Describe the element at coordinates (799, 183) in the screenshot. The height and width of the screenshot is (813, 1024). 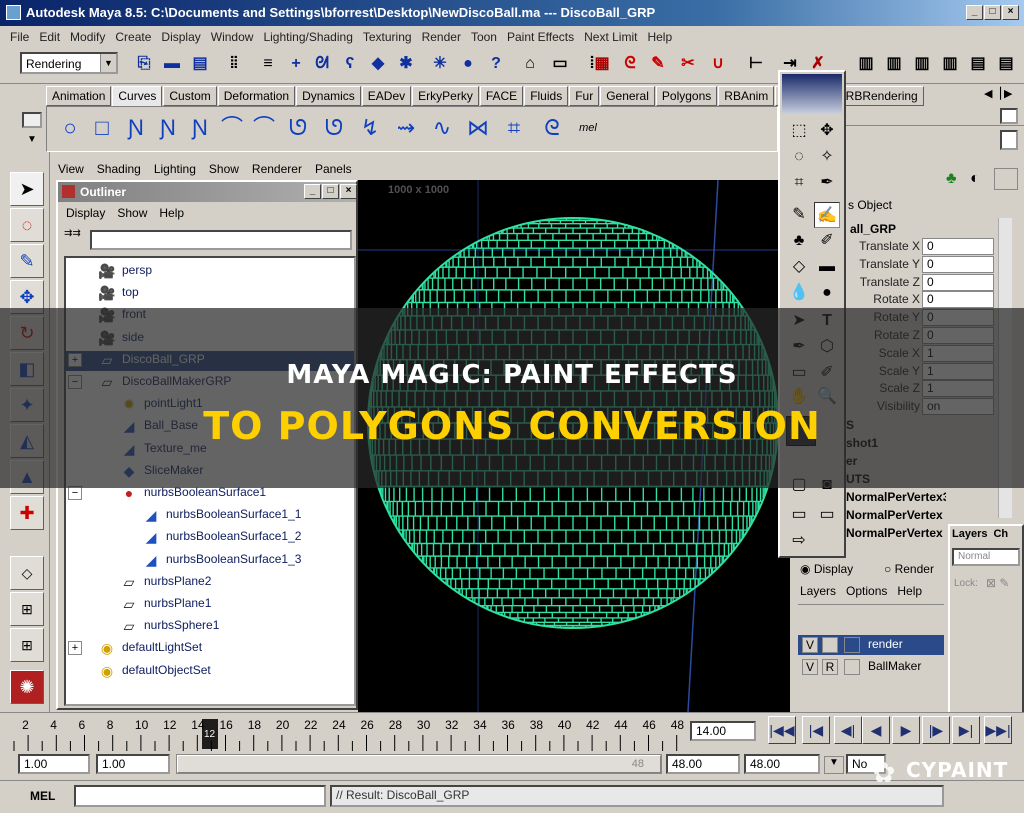
I see `crop-icon: ⌗` at that location.